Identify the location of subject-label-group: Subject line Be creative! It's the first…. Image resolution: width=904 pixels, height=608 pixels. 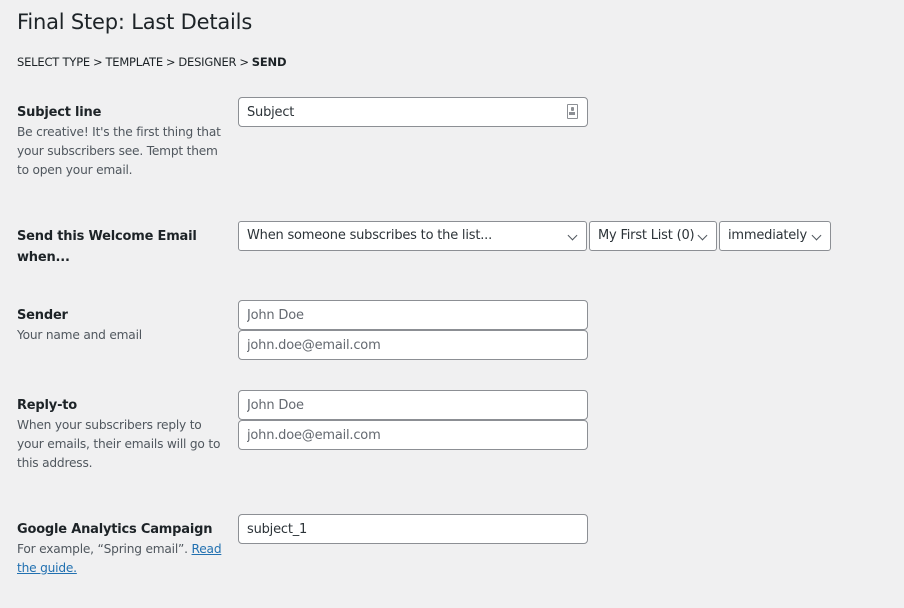
(119, 141).